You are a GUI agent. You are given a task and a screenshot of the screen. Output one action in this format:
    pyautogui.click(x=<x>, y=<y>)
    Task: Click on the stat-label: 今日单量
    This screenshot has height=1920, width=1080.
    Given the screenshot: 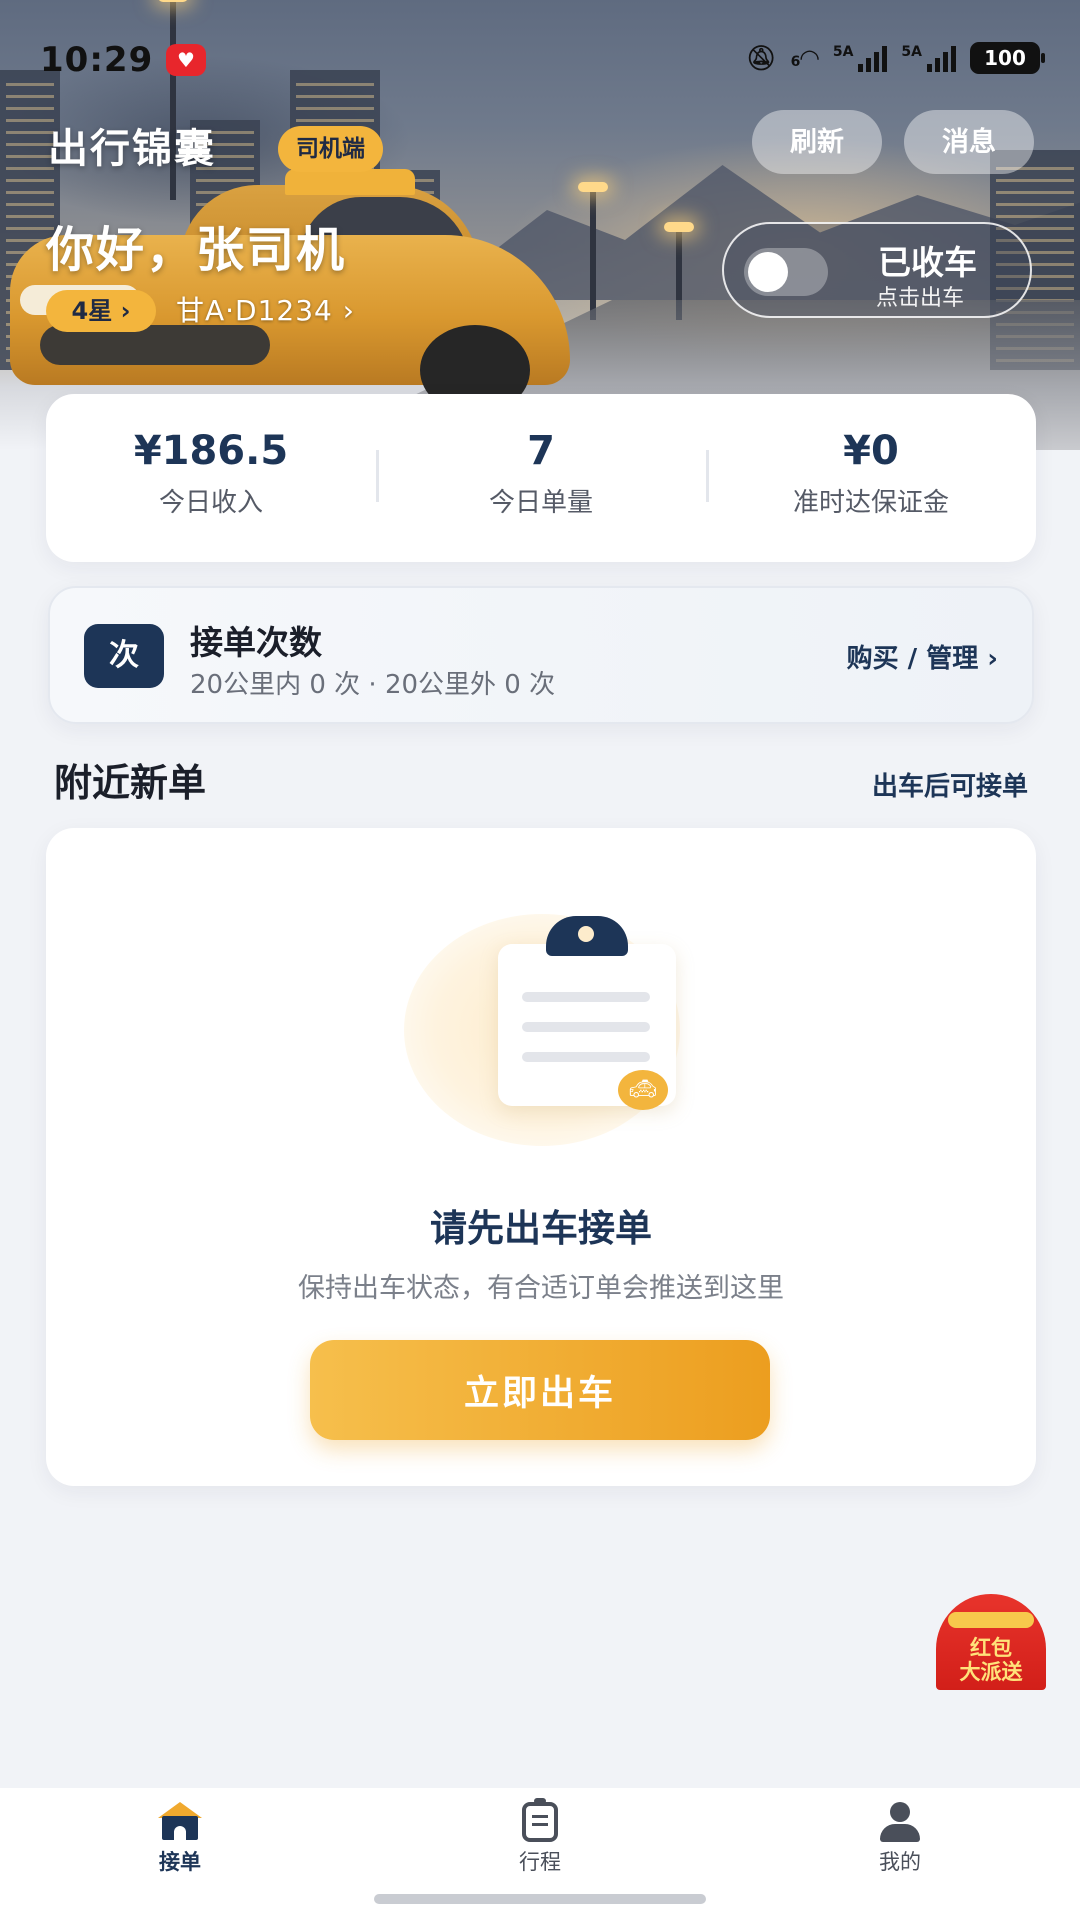 What is the action you would take?
    pyautogui.click(x=540, y=503)
    